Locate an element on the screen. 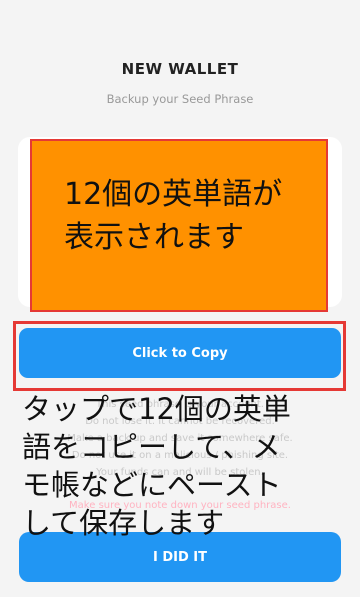  page-title: NEW WALLET is located at coordinates (180, 69).